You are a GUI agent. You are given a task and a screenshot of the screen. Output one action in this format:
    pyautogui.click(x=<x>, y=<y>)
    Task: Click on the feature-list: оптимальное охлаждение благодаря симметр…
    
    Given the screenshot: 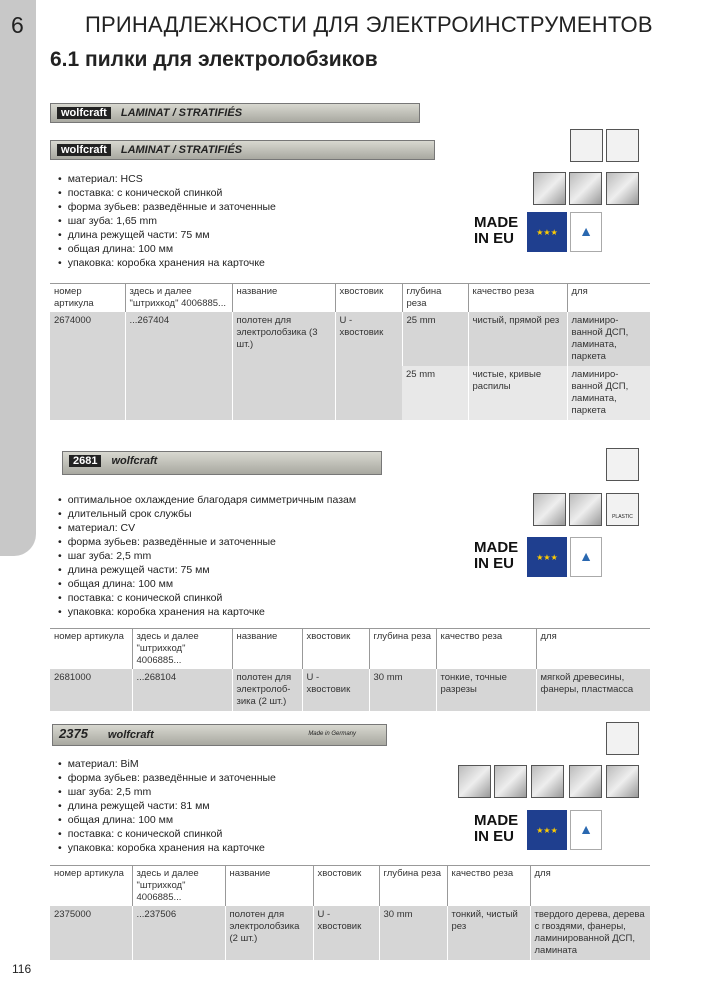 What is the action you would take?
    pyautogui.click(x=207, y=556)
    